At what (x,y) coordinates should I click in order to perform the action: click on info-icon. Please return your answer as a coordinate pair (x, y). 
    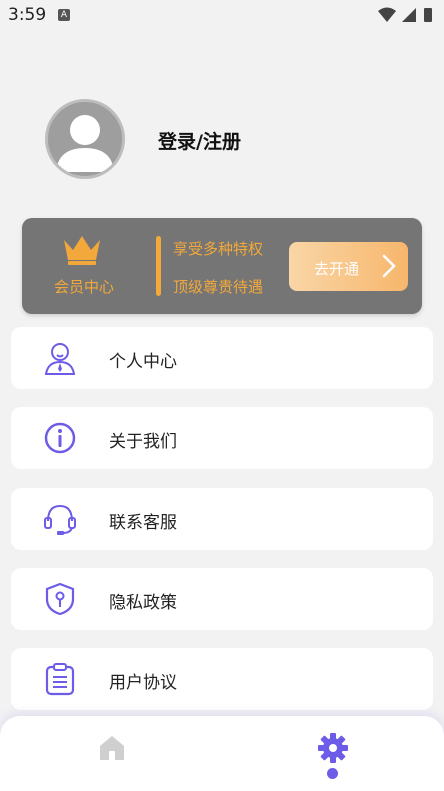
    Looking at the image, I should click on (60, 438).